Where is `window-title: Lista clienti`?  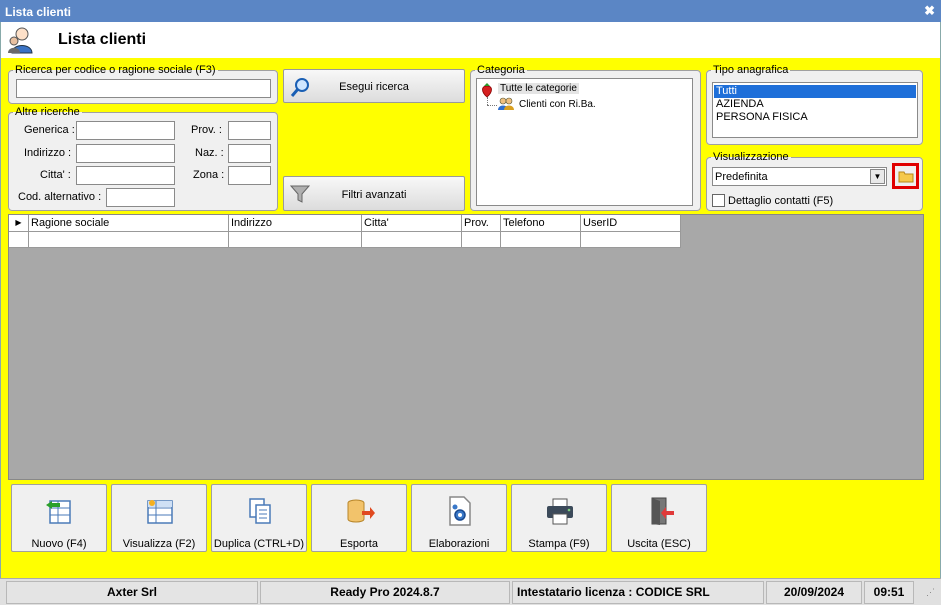 window-title: Lista clienti is located at coordinates (38, 12).